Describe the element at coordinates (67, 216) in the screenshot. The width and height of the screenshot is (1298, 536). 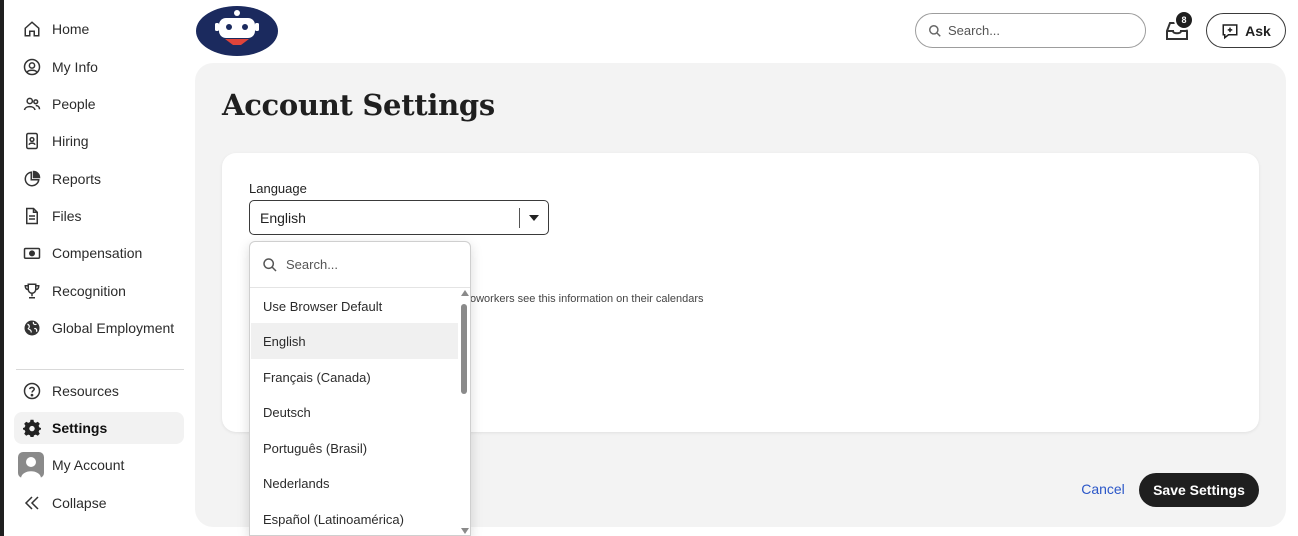
I see `sidebar-item-label: Files` at that location.